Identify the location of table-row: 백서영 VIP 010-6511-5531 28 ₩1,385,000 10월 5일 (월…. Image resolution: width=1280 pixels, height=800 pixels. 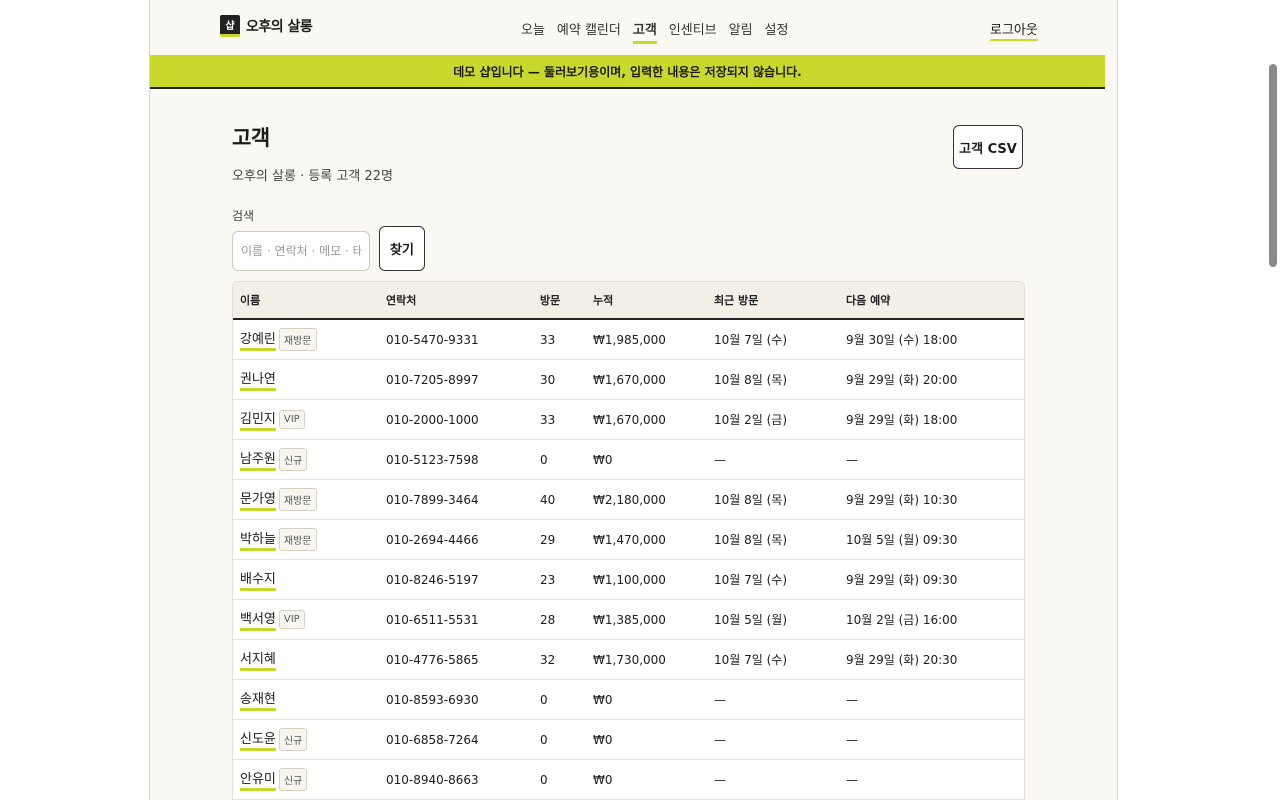
(628, 620).